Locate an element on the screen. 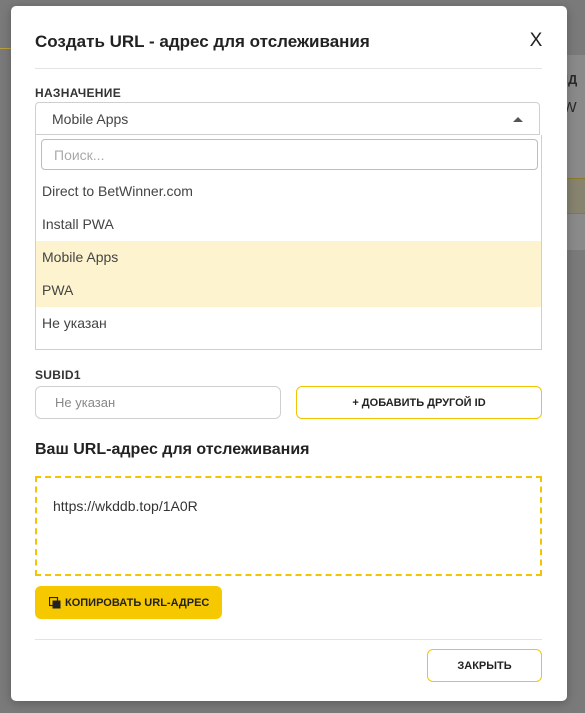 This screenshot has width=585, height=713. purpose-label: НАЗНАЧЕНИЕ is located at coordinates (78, 93).